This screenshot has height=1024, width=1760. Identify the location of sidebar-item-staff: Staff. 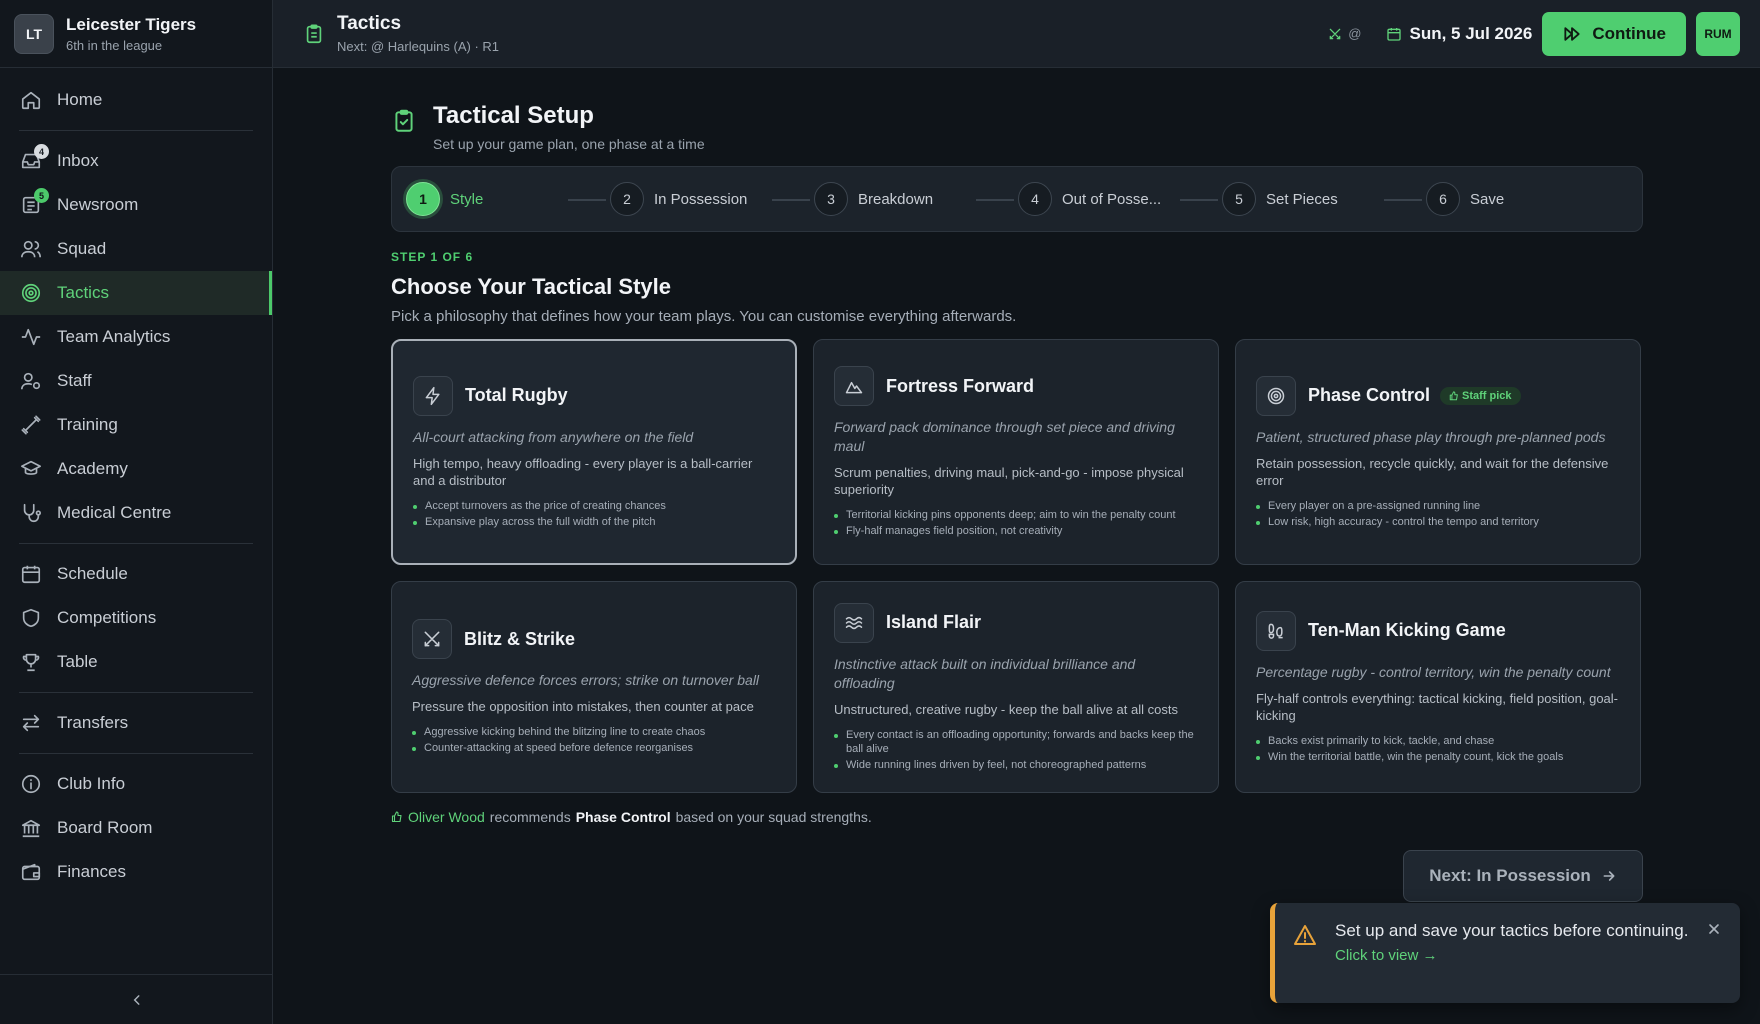
(136, 381).